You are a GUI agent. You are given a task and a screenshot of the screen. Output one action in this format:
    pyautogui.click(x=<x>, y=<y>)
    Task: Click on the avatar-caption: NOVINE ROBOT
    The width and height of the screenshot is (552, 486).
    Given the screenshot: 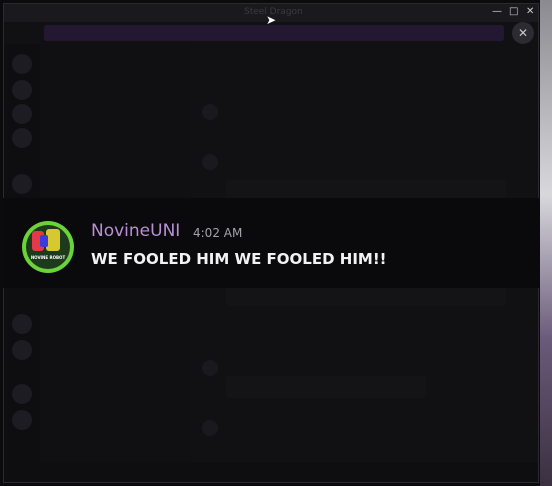 What is the action you would take?
    pyautogui.click(x=48, y=257)
    